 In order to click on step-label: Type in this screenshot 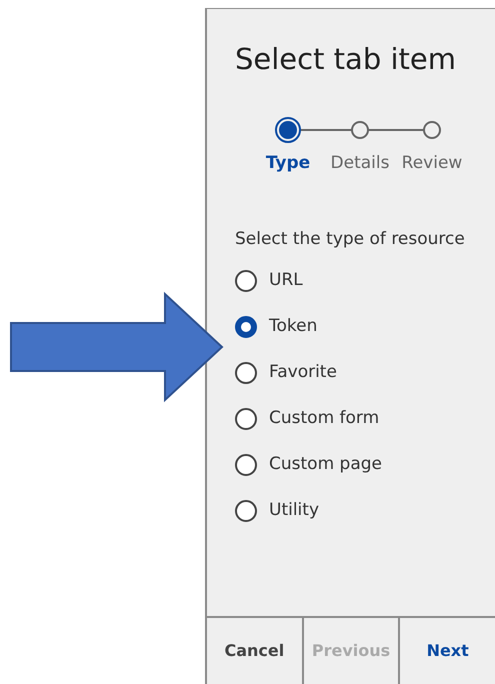, I will do `click(288, 163)`.